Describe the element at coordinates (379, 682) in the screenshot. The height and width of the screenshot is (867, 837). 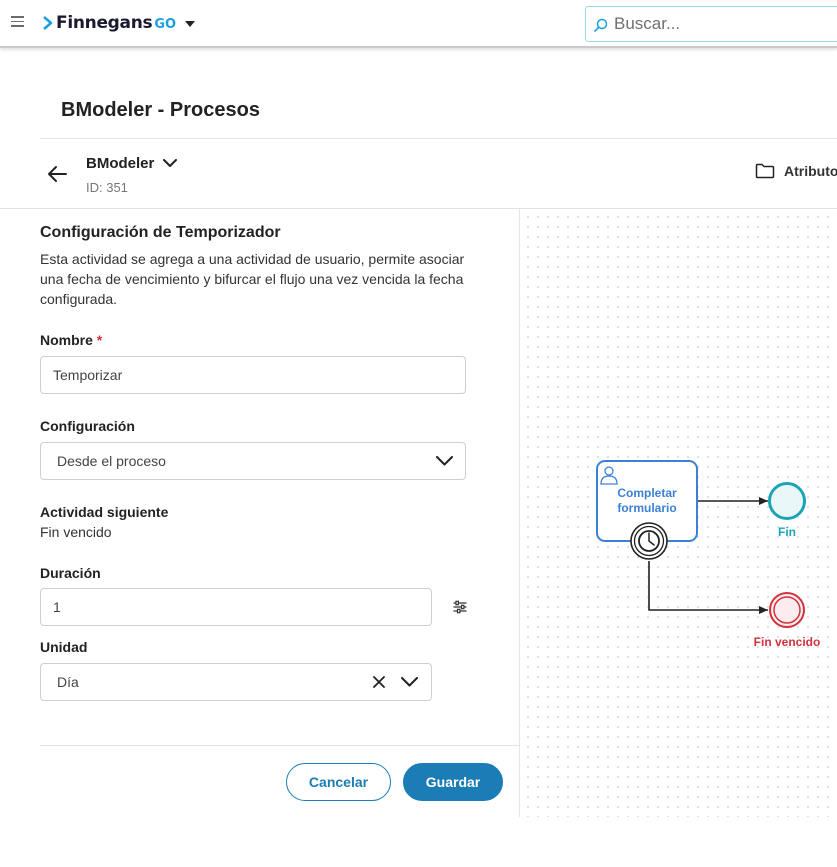
I see `clear-icon` at that location.